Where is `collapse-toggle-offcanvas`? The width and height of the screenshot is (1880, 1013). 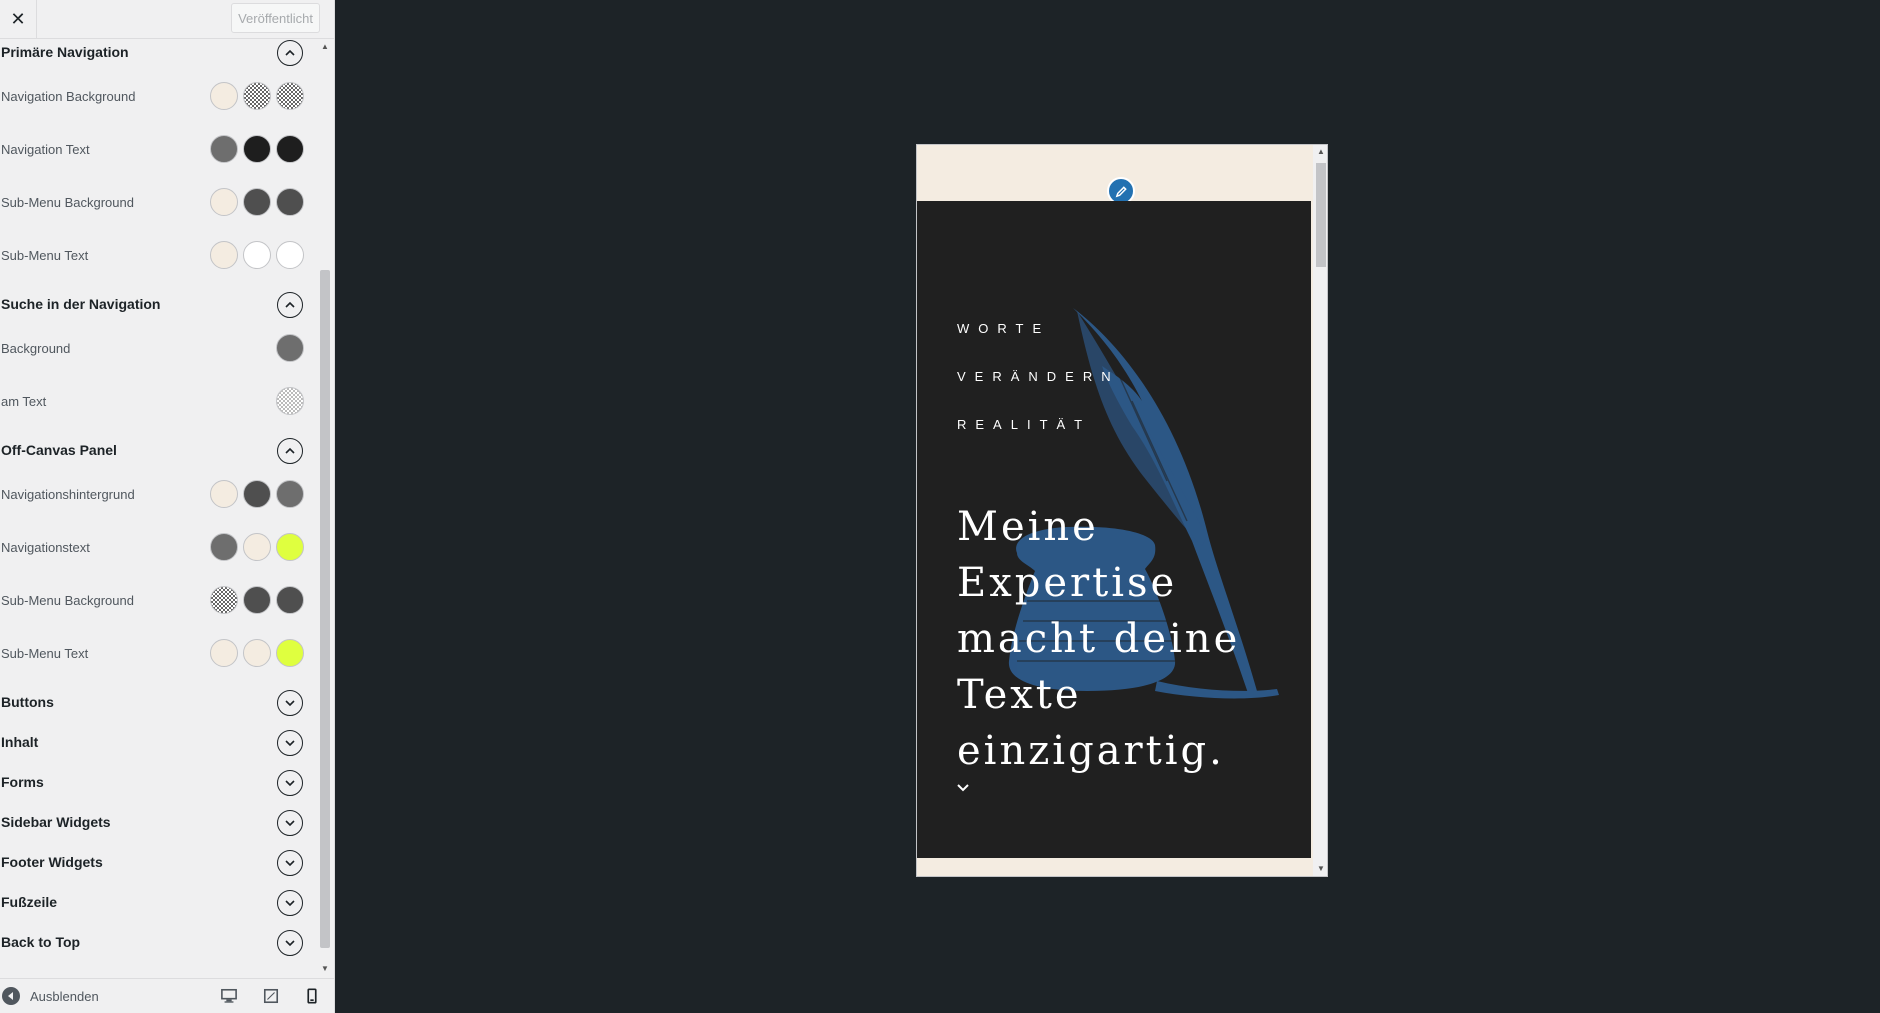 collapse-toggle-offcanvas is located at coordinates (290, 451).